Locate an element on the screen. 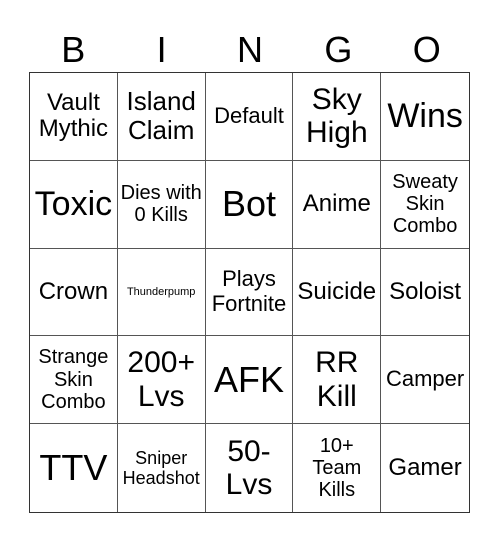 The height and width of the screenshot is (544, 500). bingo-cell: Thunderpump is located at coordinates (161, 292).